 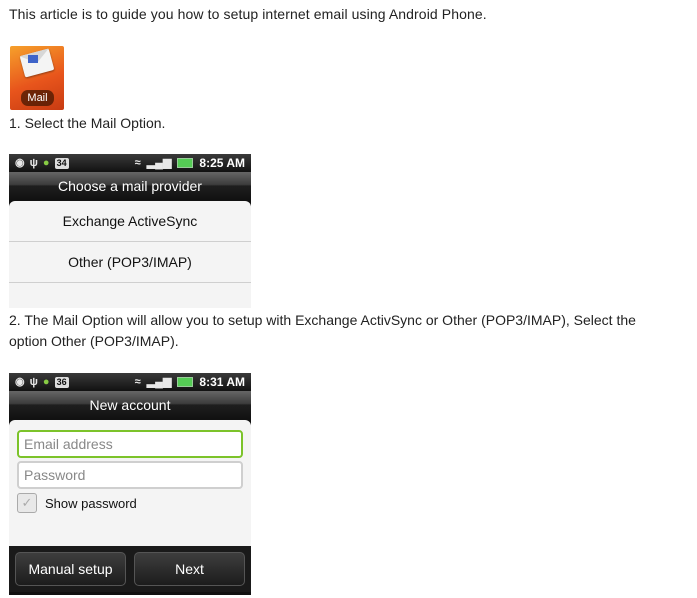 What do you see at coordinates (91, 503) in the screenshot?
I see `show-password-label: Show password` at bounding box center [91, 503].